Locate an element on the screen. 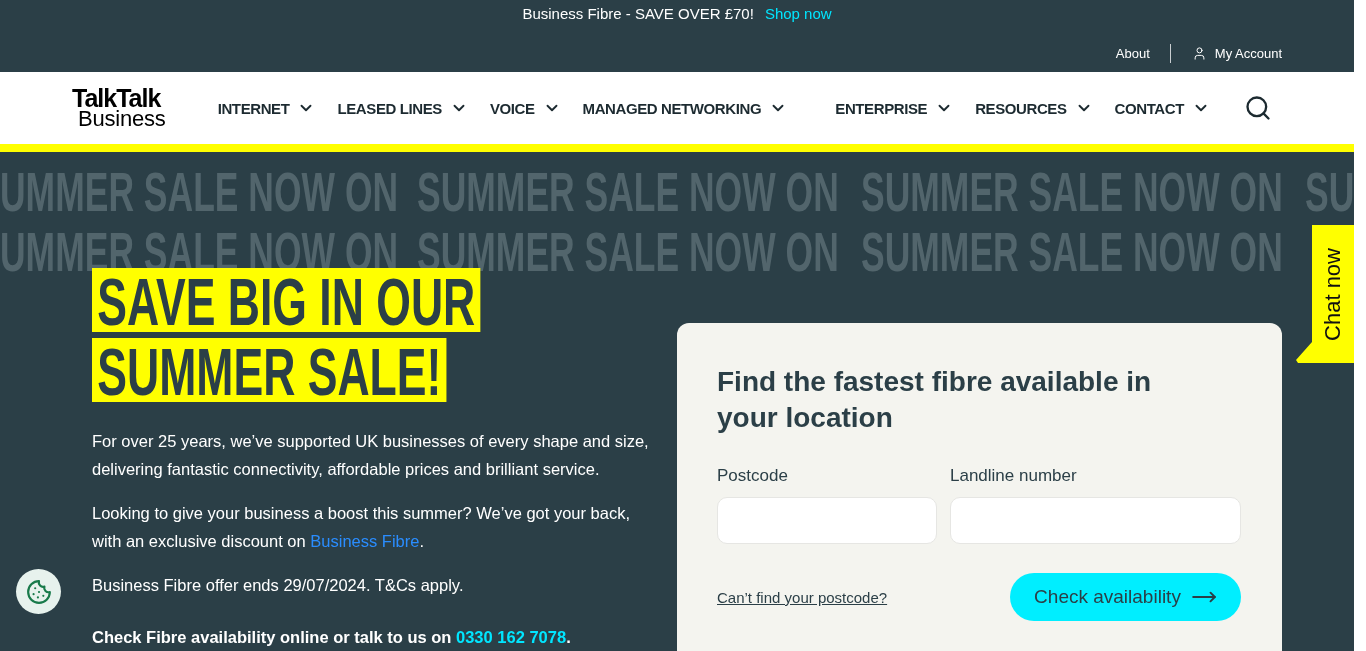  nav-menu-item: VOICE is located at coordinates (525, 108).